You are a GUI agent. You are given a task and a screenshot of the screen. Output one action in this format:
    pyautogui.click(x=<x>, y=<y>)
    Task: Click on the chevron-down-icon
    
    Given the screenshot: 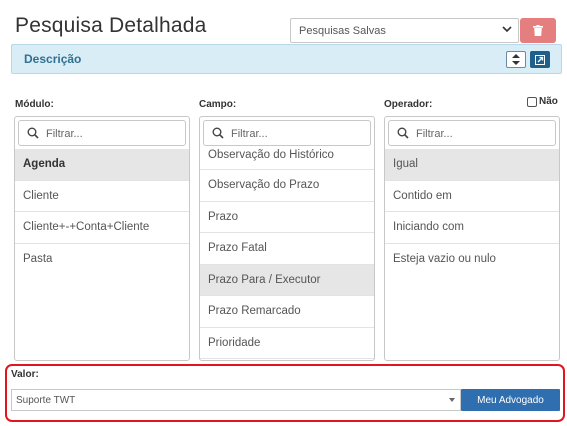 What is the action you would take?
    pyautogui.click(x=507, y=29)
    